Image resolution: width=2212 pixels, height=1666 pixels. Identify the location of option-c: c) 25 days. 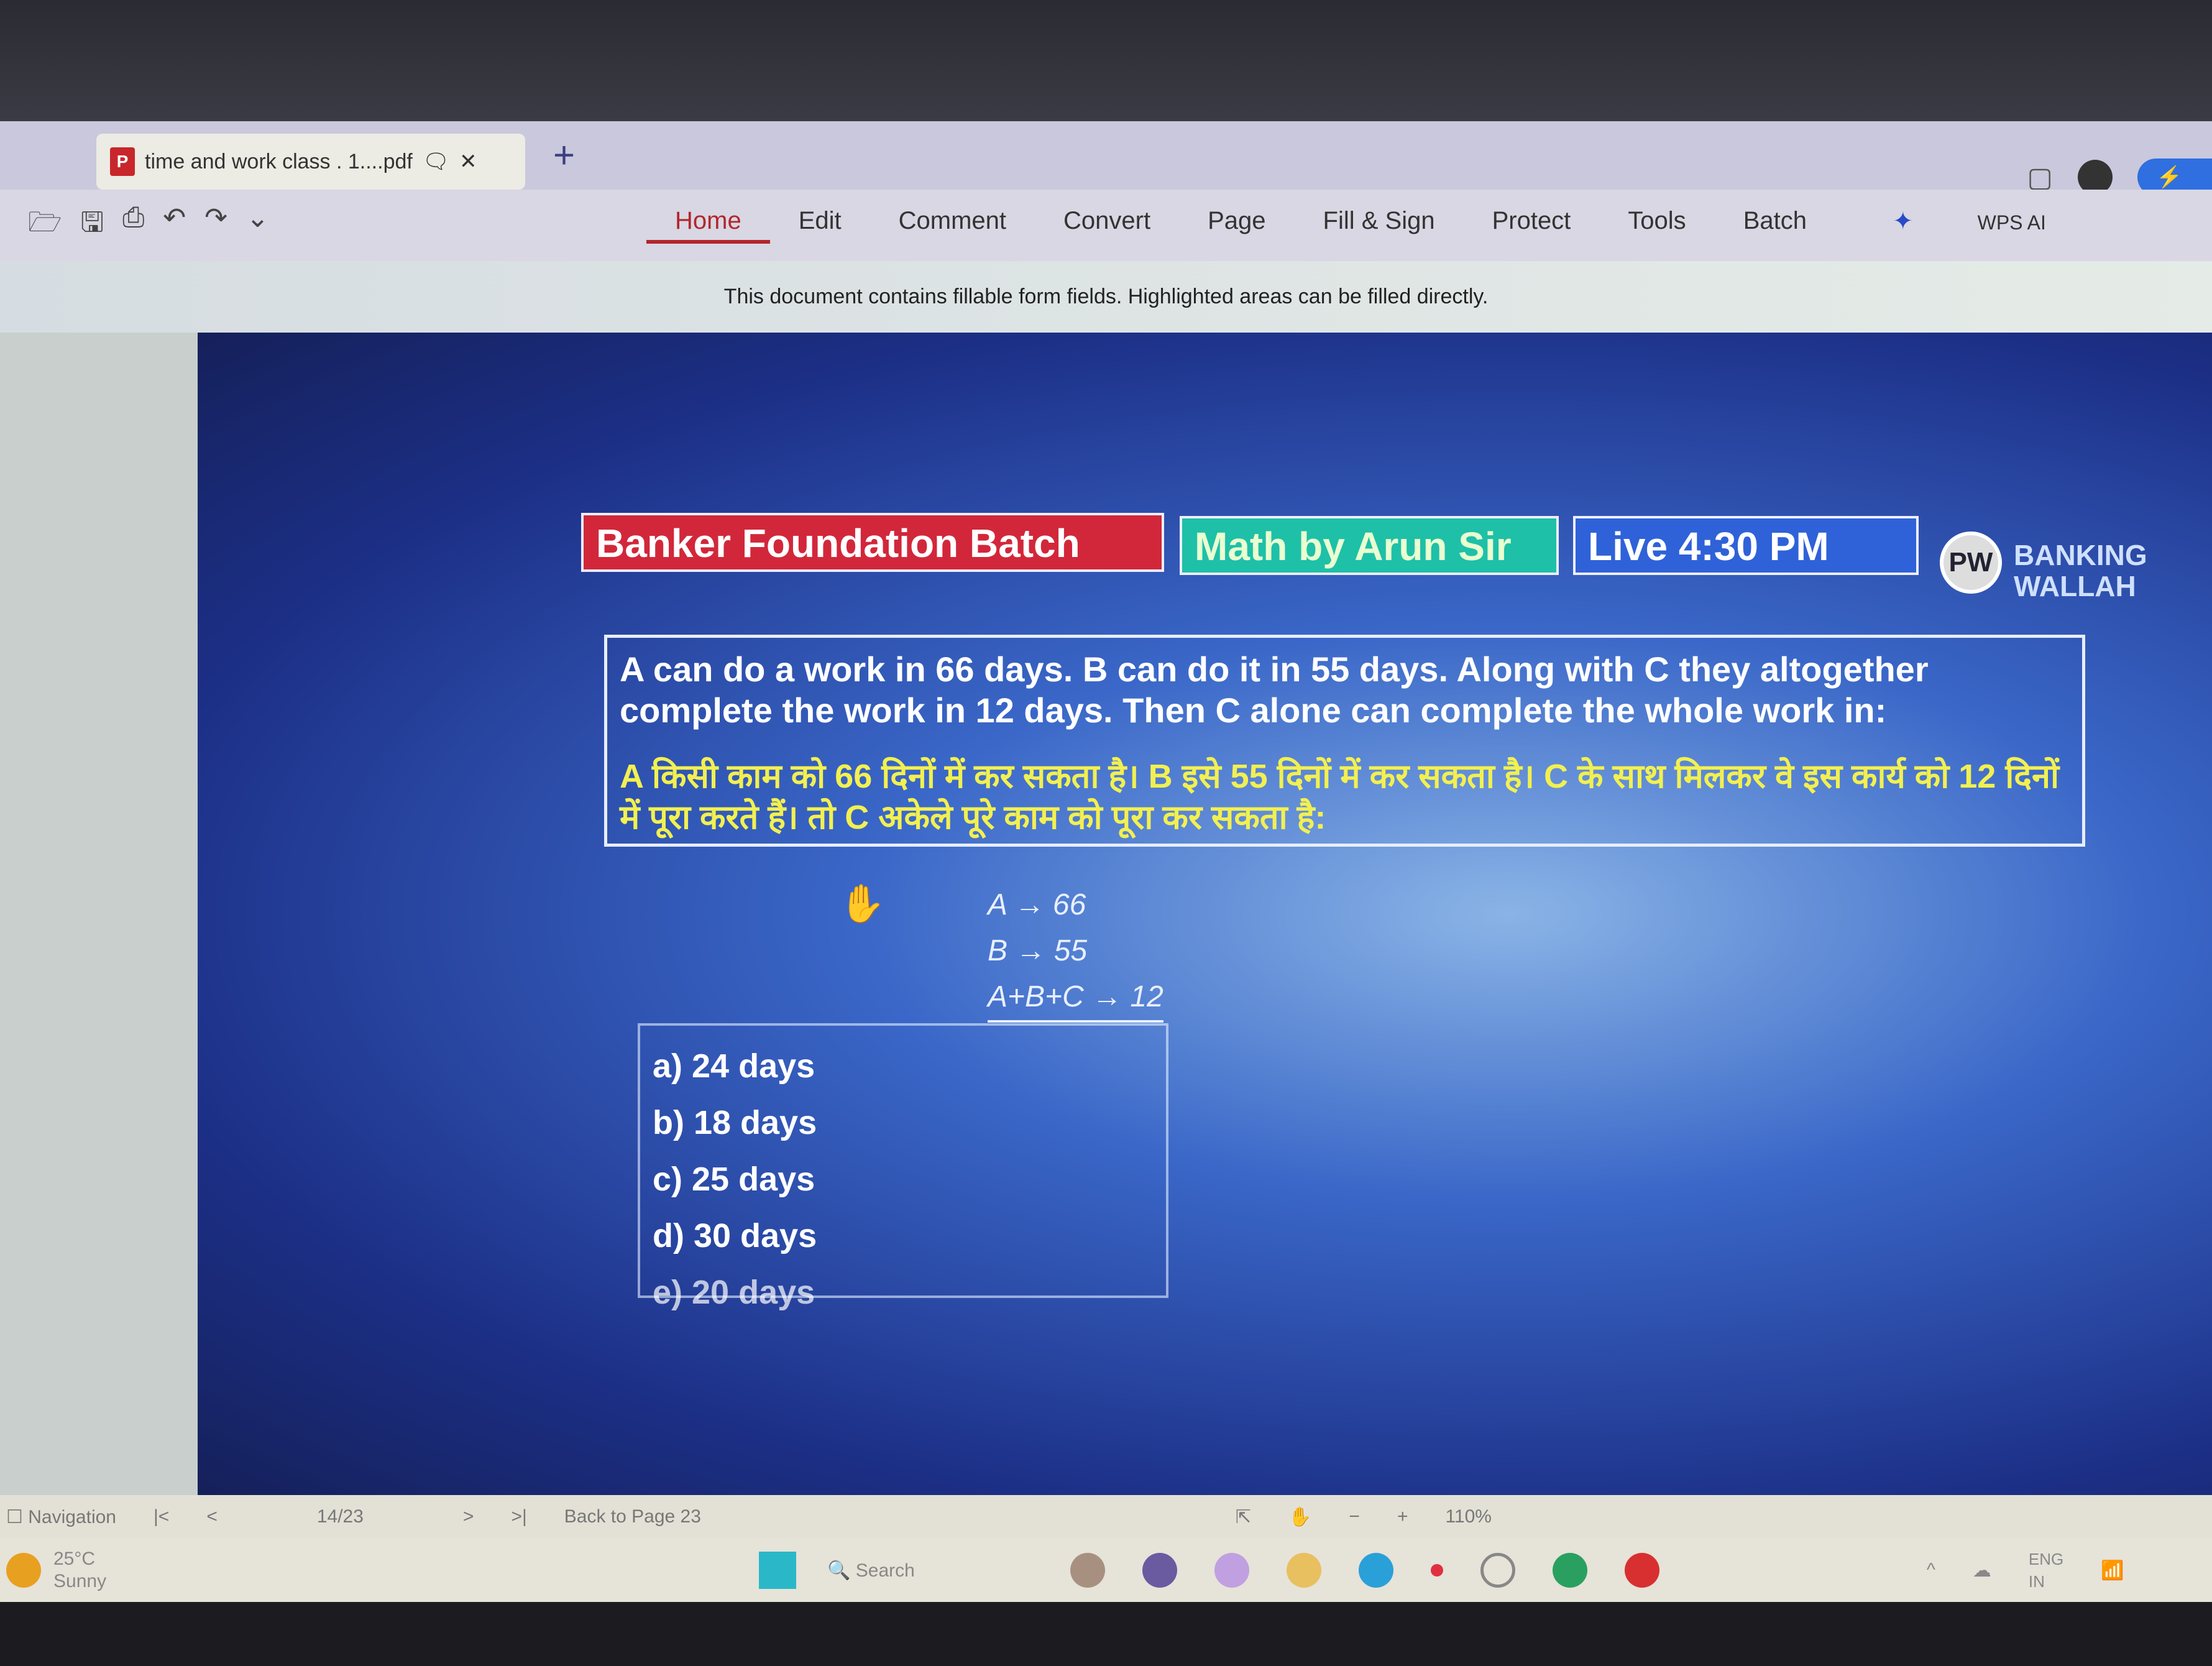
(734, 1179).